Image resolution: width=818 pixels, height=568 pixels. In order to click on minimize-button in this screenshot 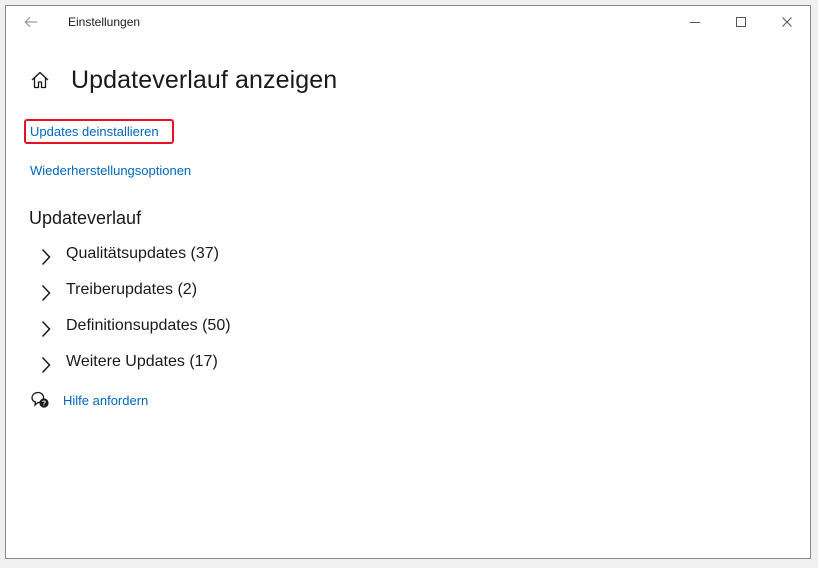, I will do `click(695, 22)`.